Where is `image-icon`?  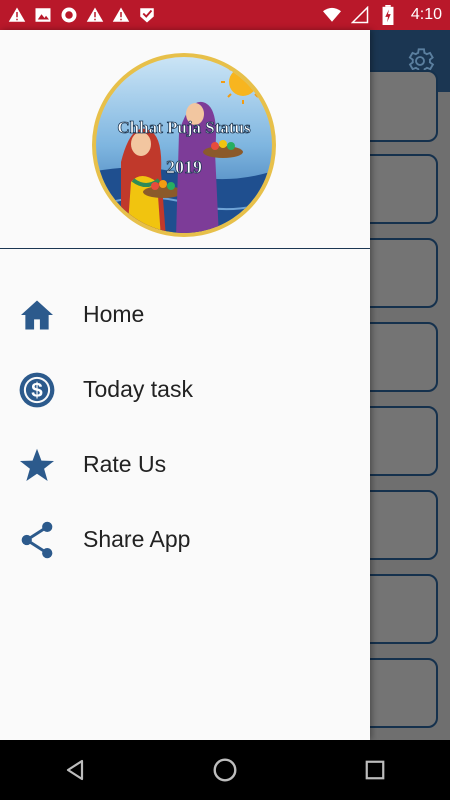
image-icon is located at coordinates (43, 15).